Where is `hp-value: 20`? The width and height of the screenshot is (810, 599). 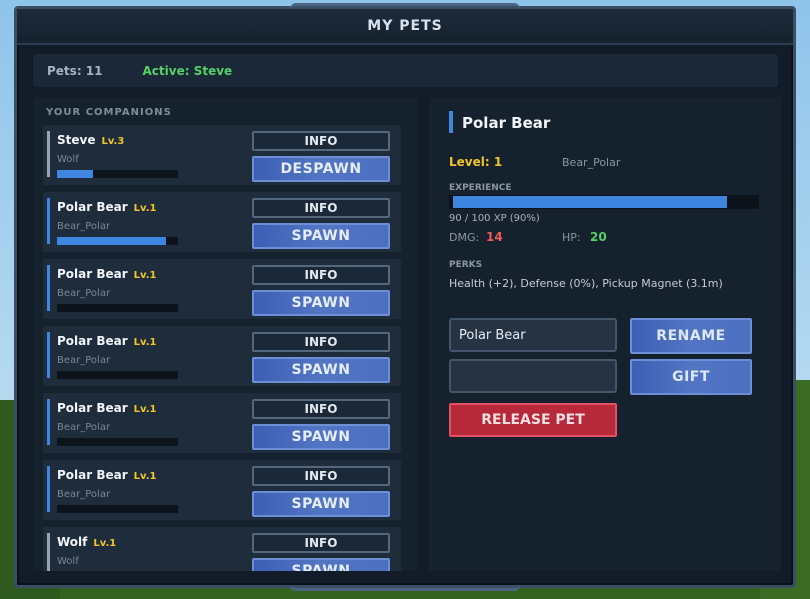
hp-value: 20 is located at coordinates (598, 237).